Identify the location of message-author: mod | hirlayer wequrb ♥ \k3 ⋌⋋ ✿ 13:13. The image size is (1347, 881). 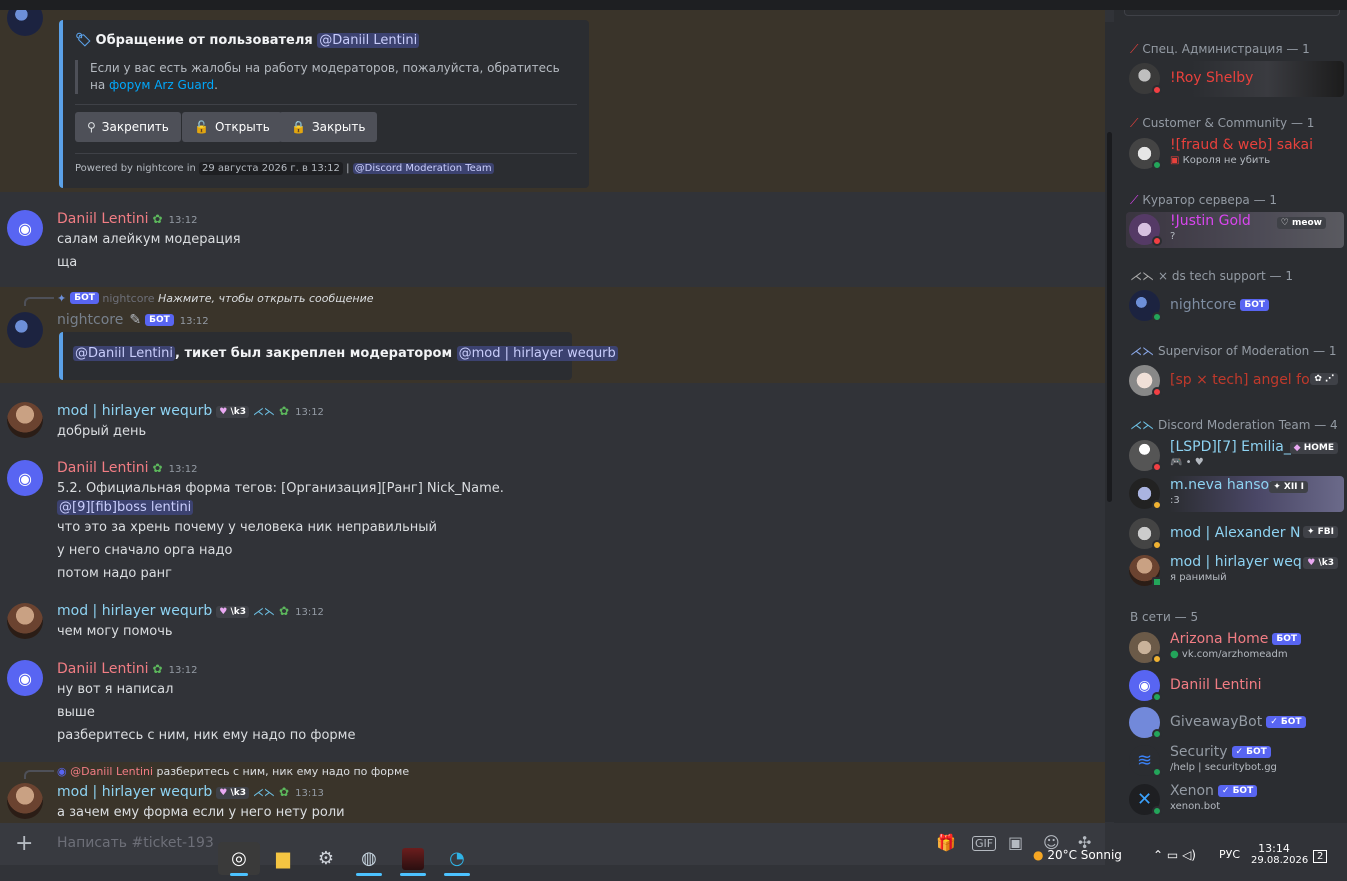
(190, 792).